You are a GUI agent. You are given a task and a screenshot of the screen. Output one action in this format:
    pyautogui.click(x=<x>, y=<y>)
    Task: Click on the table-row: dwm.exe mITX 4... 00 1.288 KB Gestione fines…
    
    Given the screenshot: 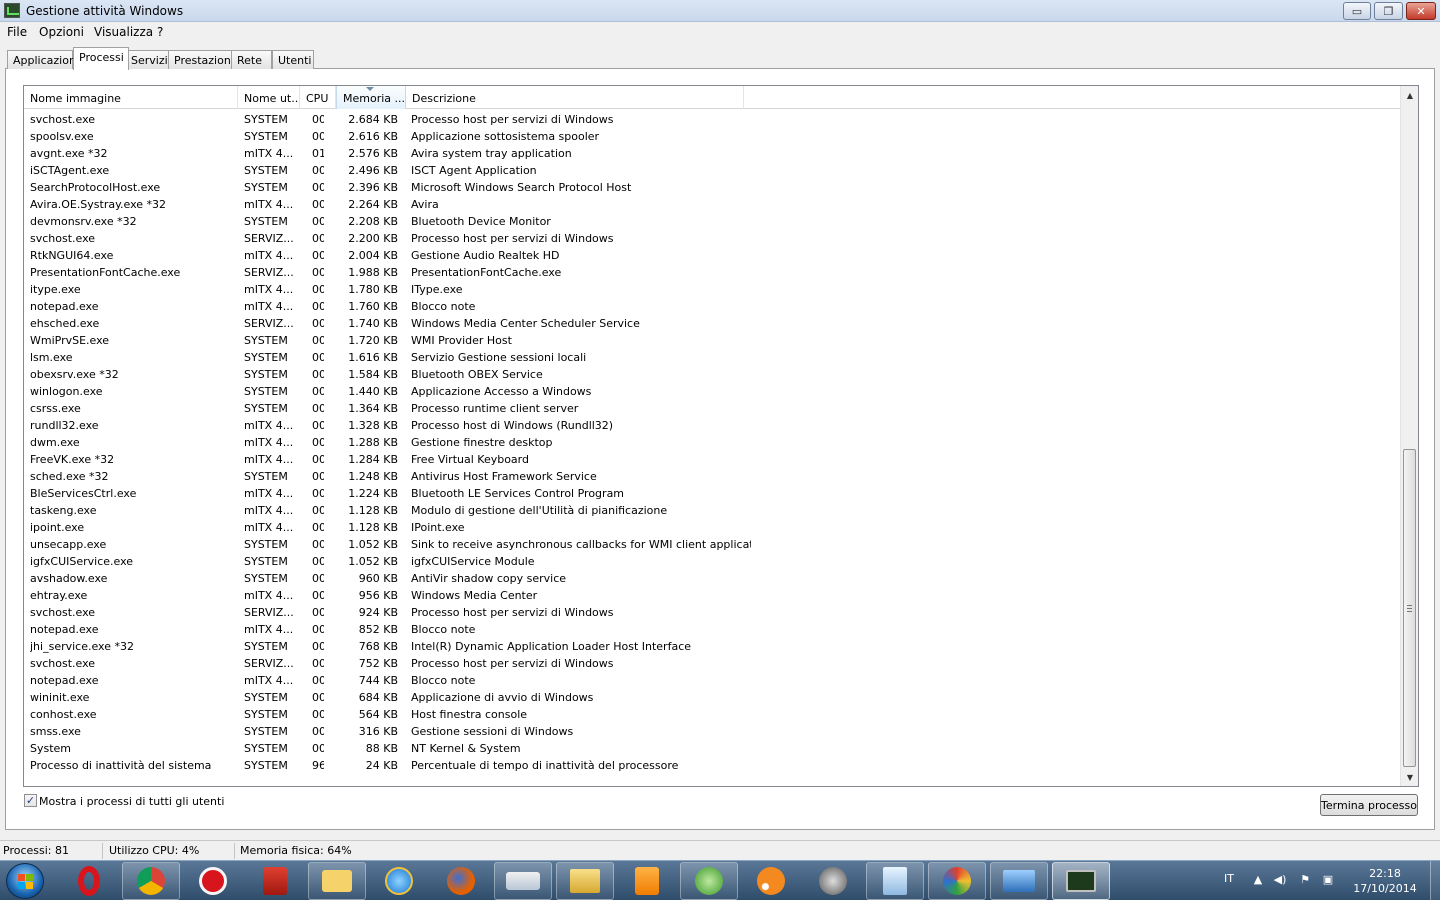 What is the action you would take?
    pyautogui.click(x=712, y=442)
    